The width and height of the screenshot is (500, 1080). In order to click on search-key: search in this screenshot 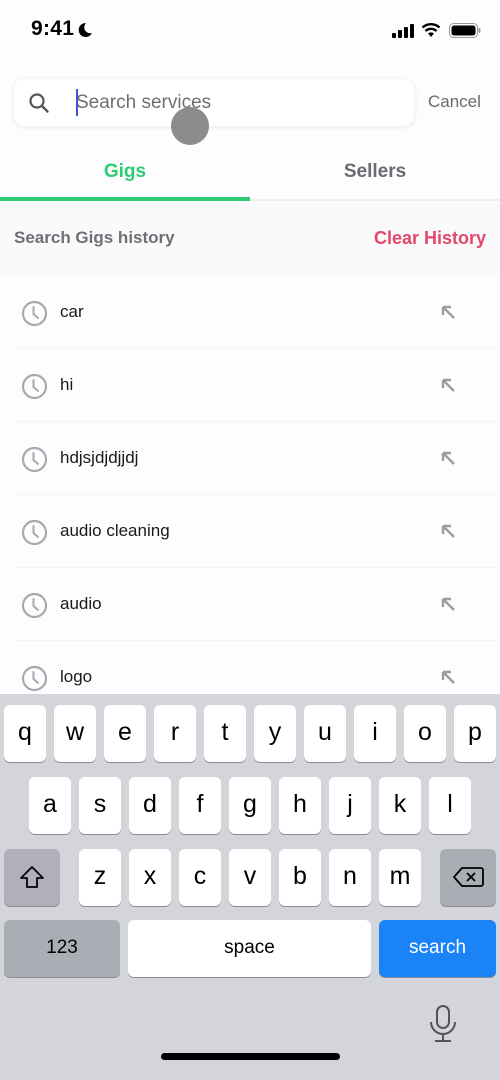, I will do `click(437, 948)`.